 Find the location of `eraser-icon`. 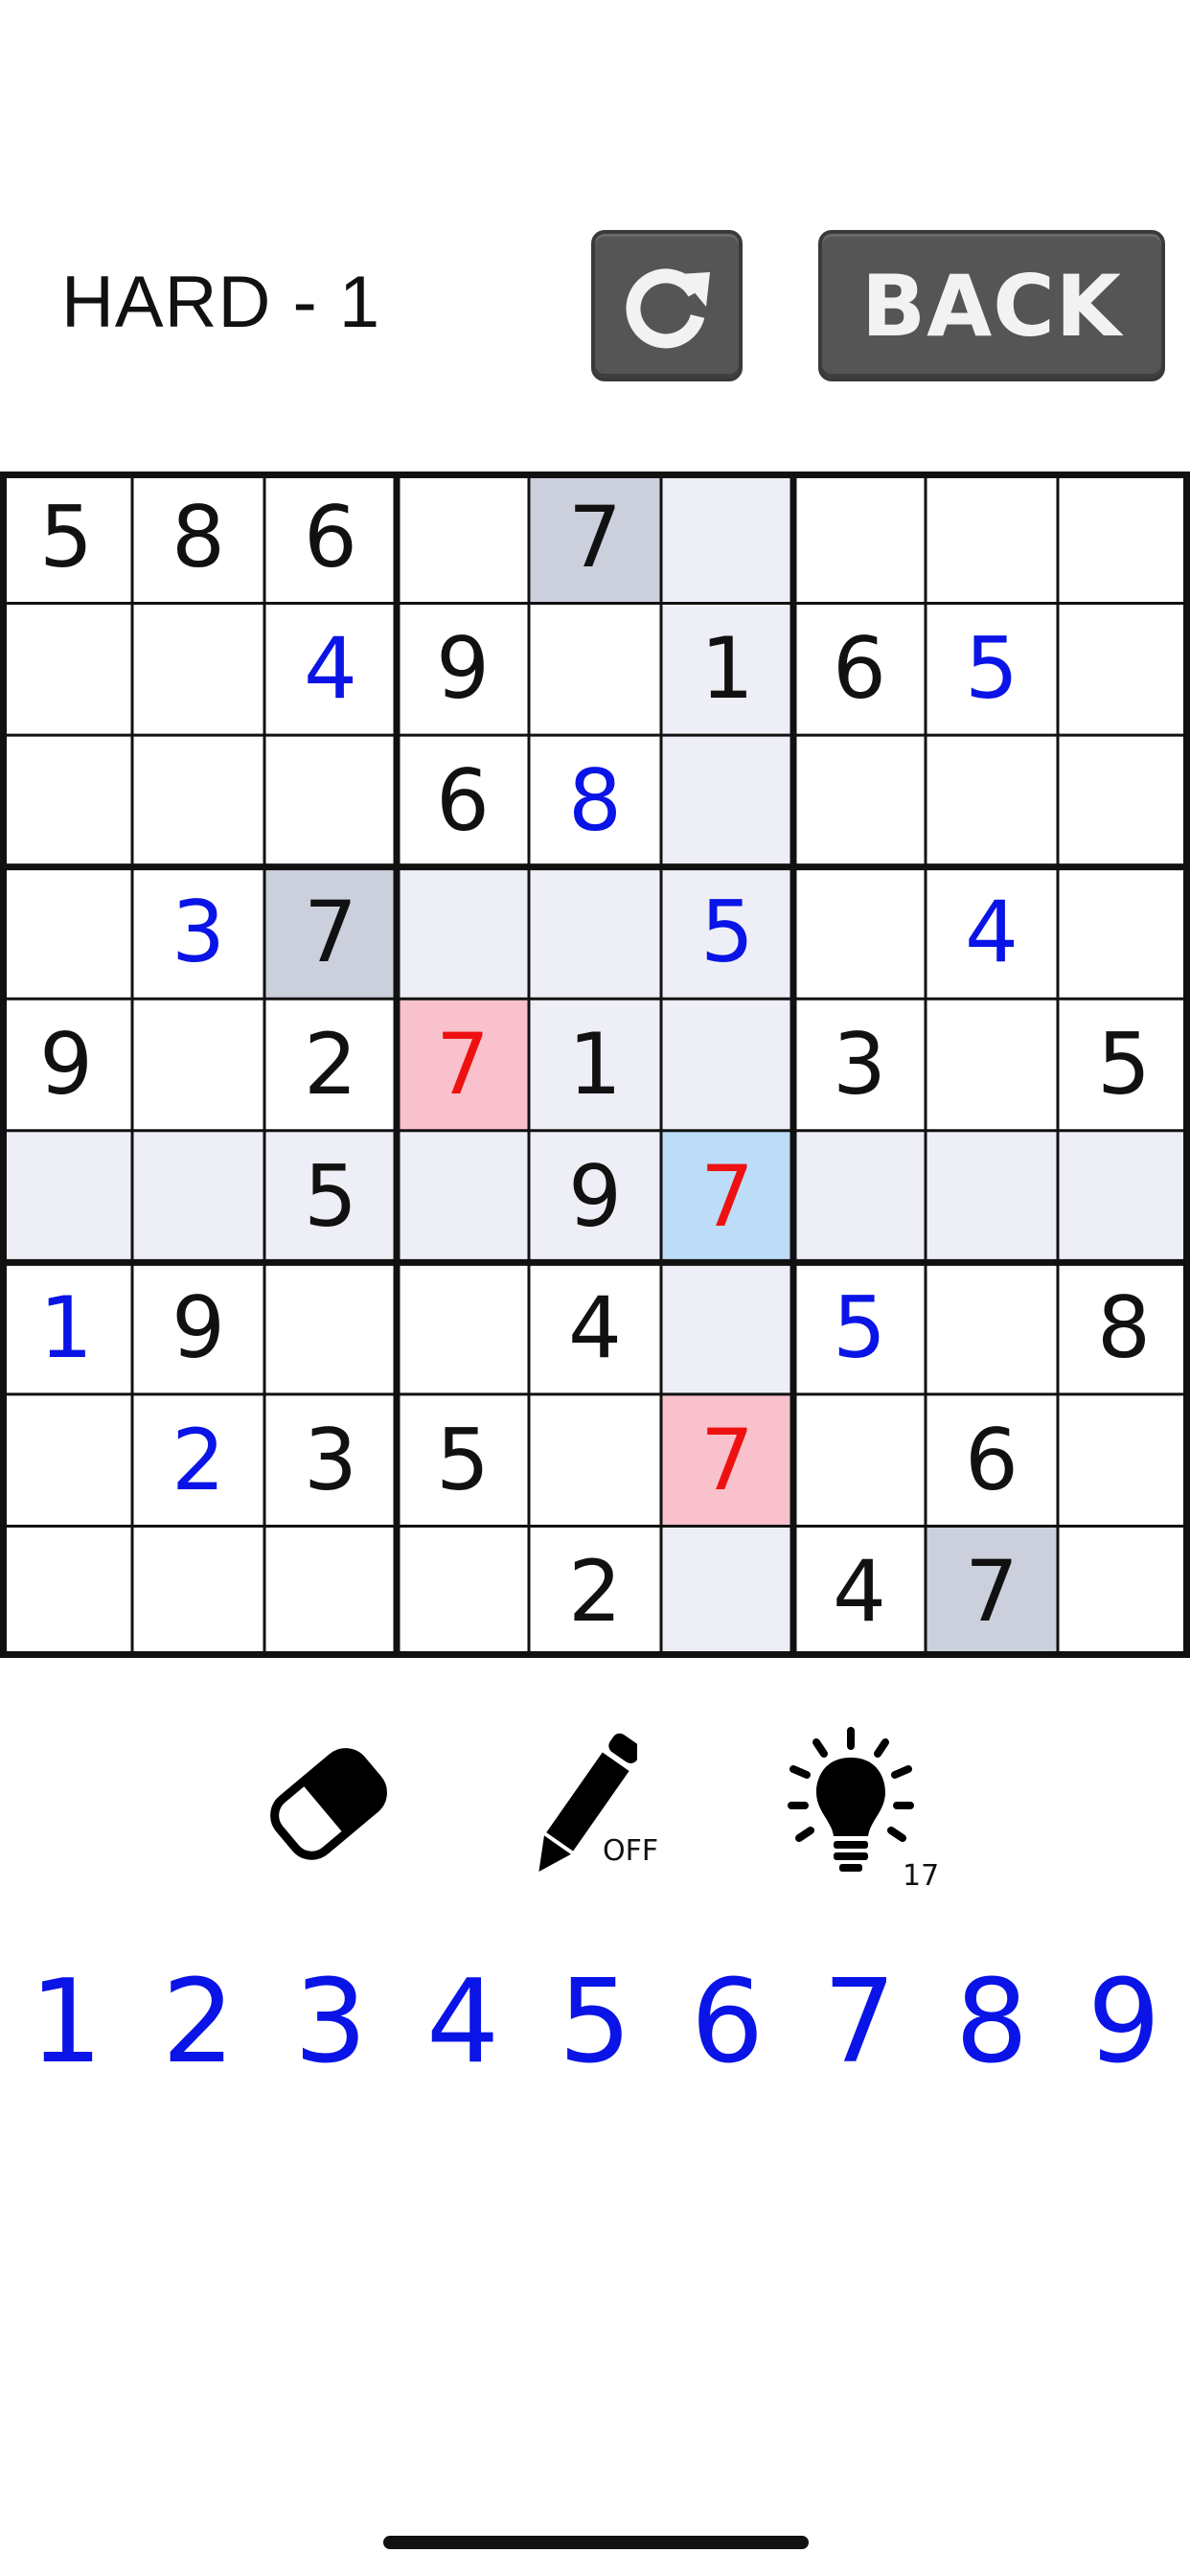

eraser-icon is located at coordinates (328, 1804).